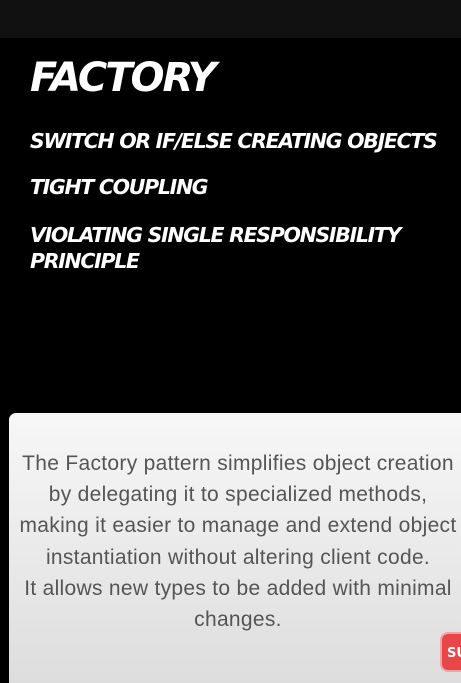 The height and width of the screenshot is (683, 461). I want to click on bullet-switch-if-else: SWITCH OR IF/ELSE CREATING OBJECTS, so click(234, 141).